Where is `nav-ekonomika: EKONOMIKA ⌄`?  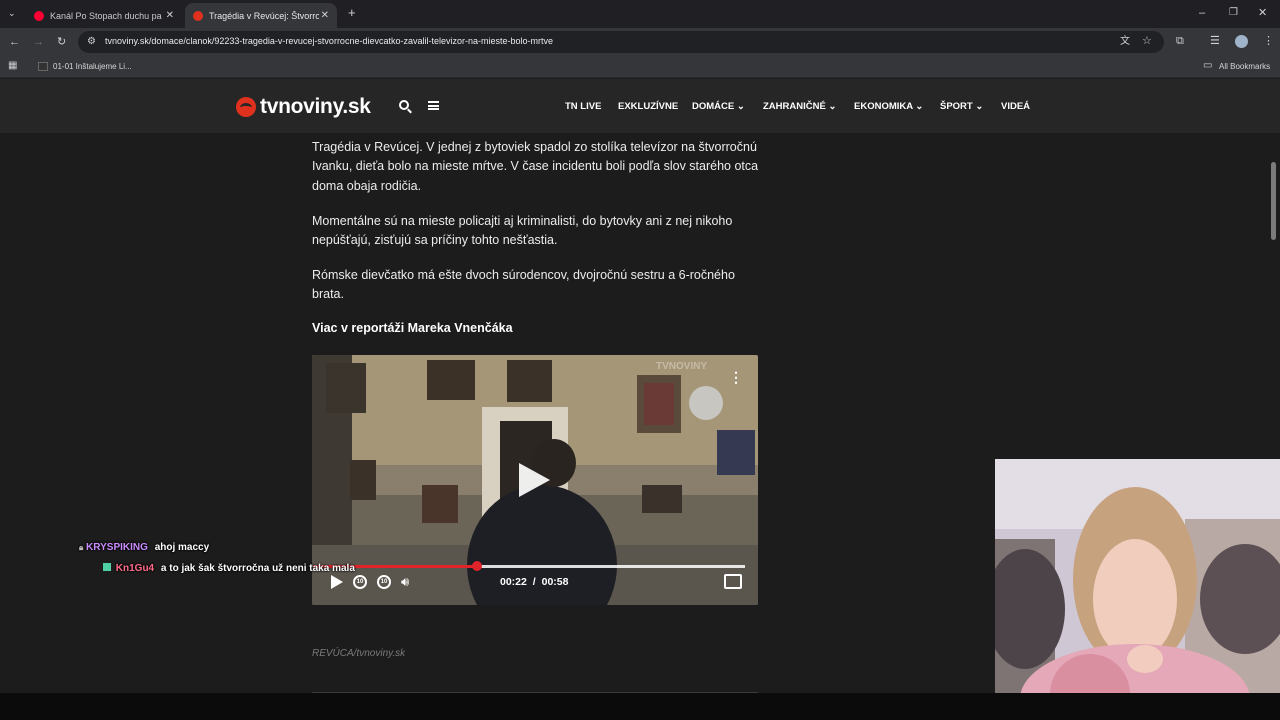 nav-ekonomika: EKONOMIKA ⌄ is located at coordinates (888, 106).